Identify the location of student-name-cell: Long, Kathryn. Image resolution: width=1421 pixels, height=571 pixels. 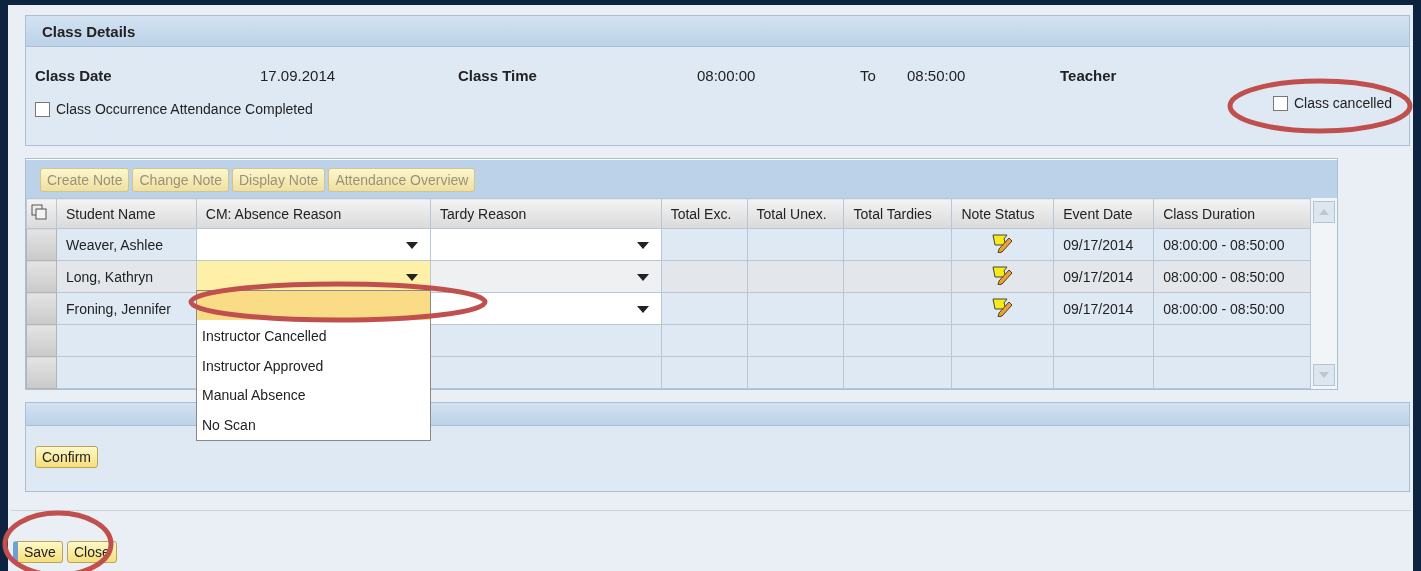
(126, 276).